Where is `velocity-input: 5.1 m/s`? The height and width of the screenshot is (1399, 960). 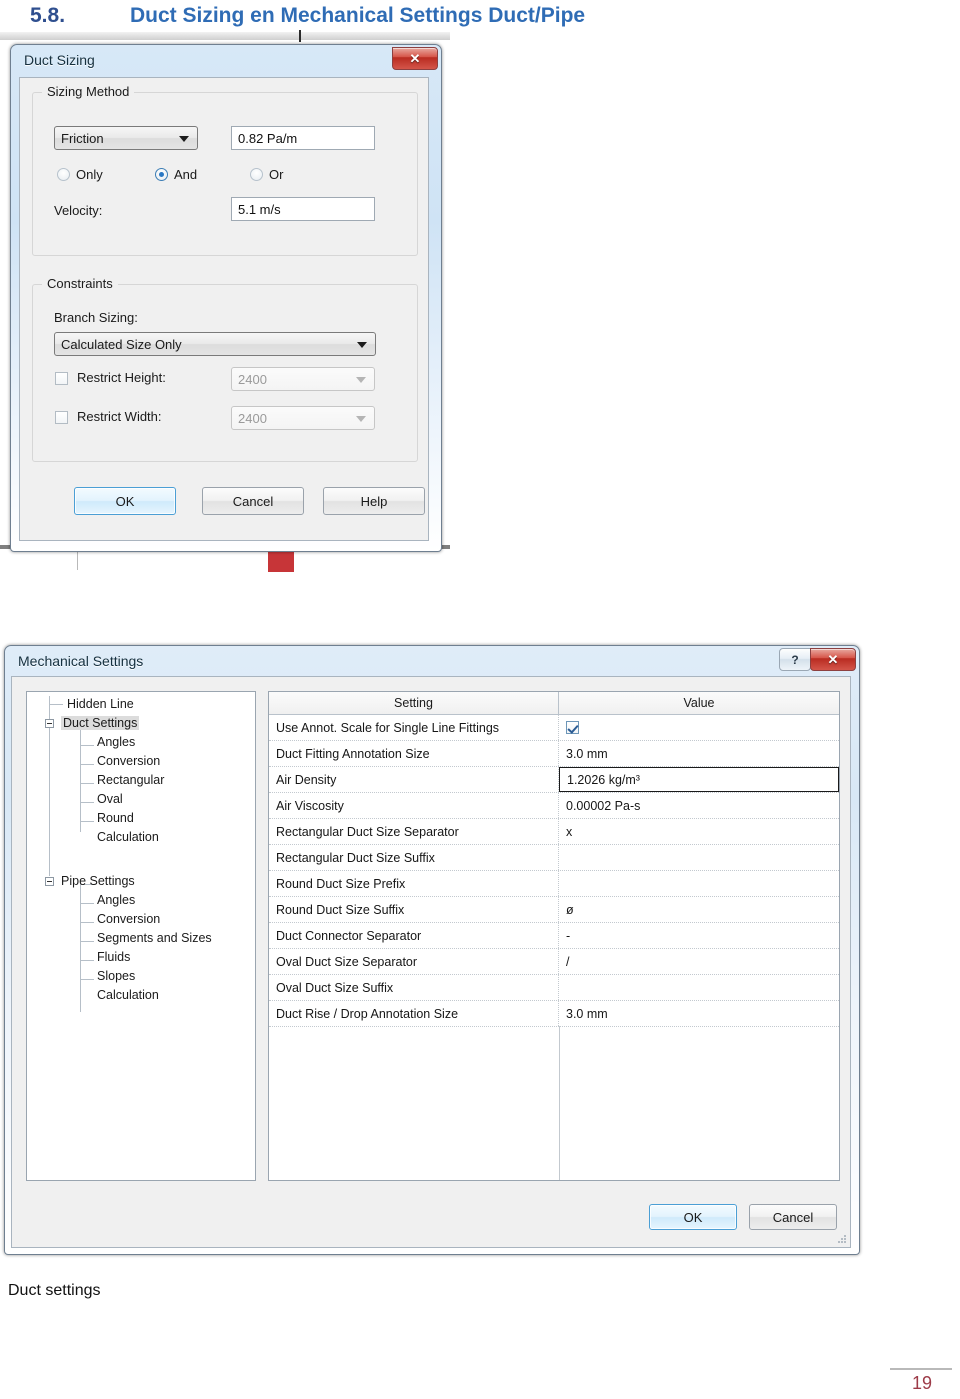 velocity-input: 5.1 m/s is located at coordinates (303, 209).